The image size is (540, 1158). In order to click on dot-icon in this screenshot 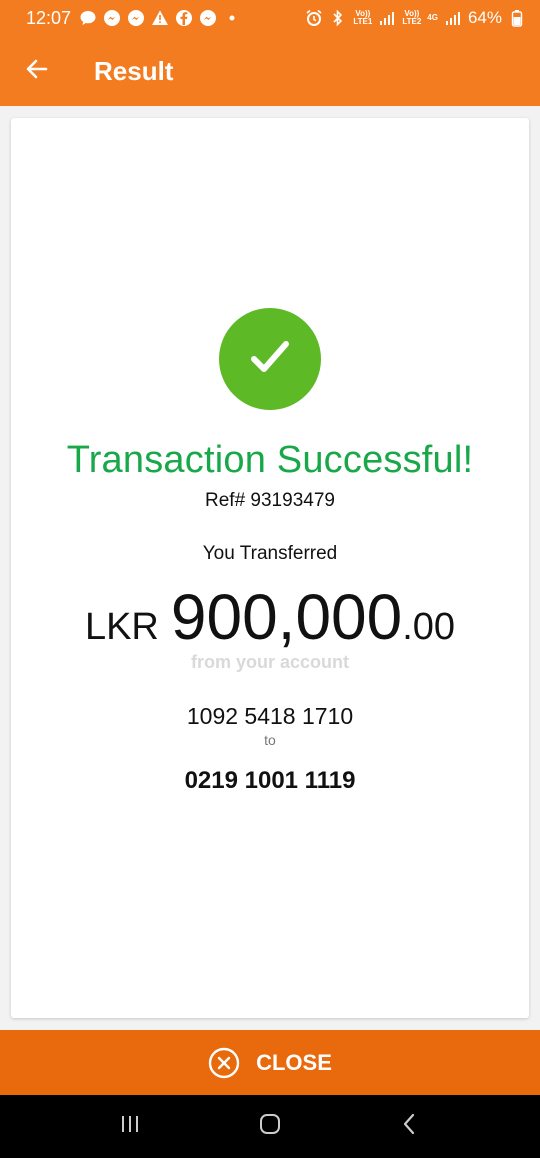, I will do `click(232, 18)`.